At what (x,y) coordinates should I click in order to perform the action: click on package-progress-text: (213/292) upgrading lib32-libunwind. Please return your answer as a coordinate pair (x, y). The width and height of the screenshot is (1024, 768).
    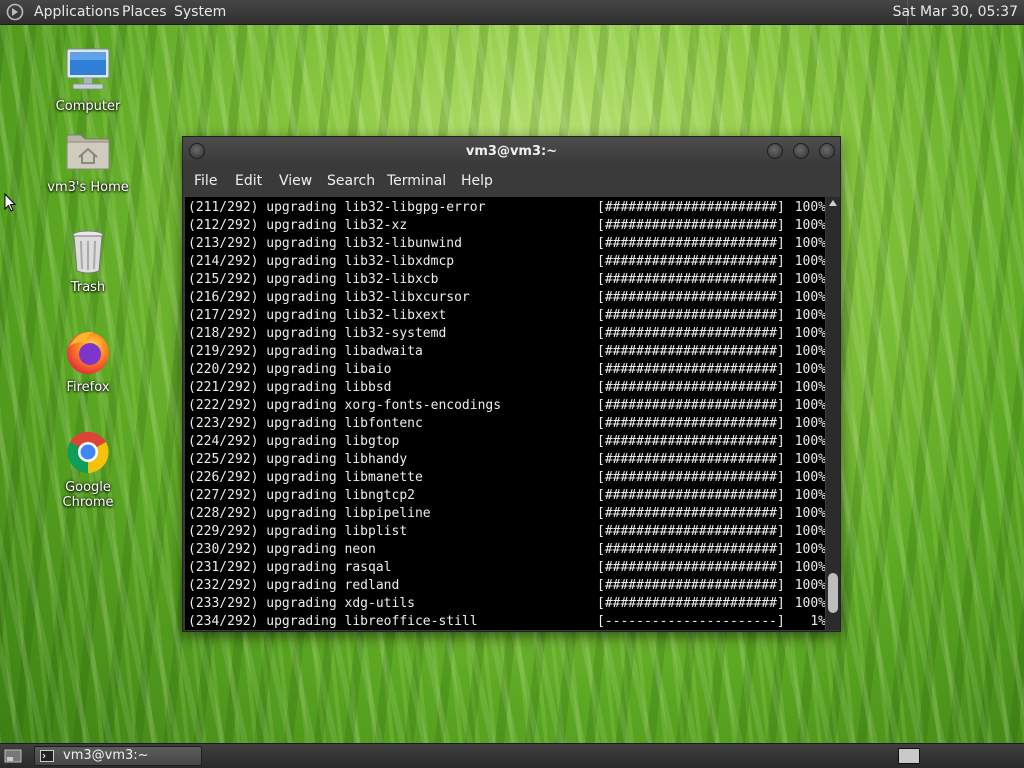
    Looking at the image, I should click on (325, 243).